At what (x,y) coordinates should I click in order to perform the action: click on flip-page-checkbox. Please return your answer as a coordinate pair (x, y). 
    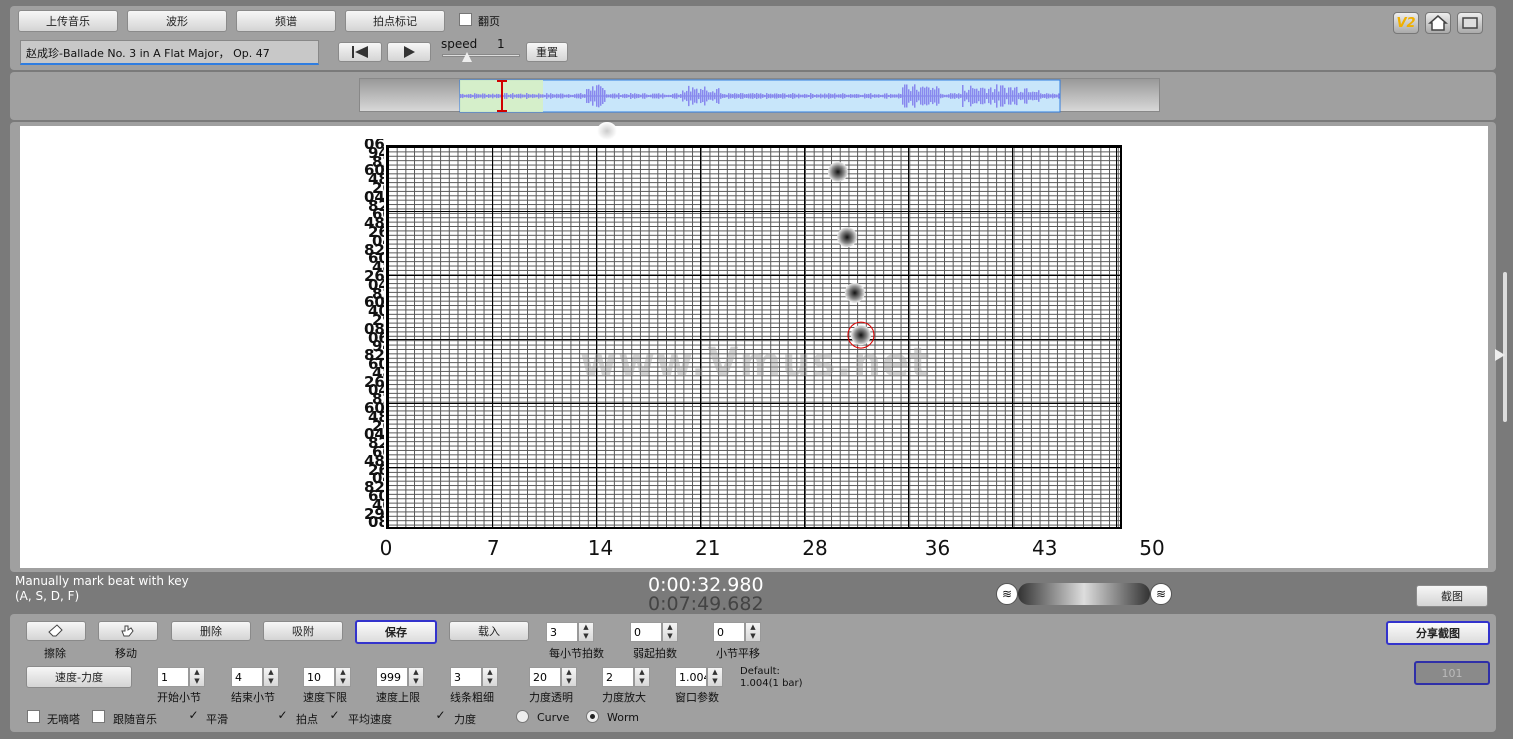
    Looking at the image, I should click on (465, 19).